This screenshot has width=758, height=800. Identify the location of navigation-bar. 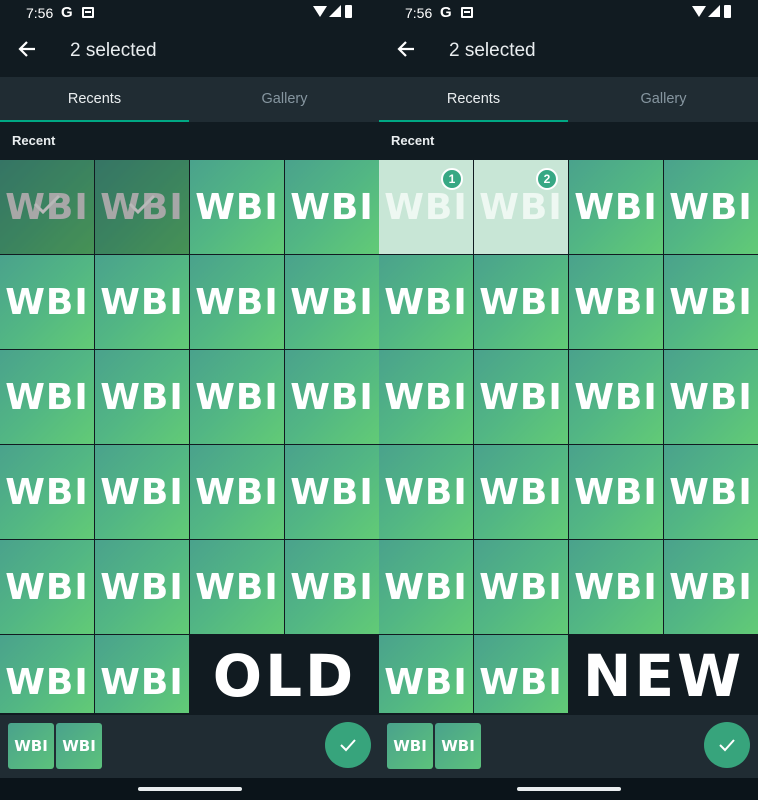
(189, 789).